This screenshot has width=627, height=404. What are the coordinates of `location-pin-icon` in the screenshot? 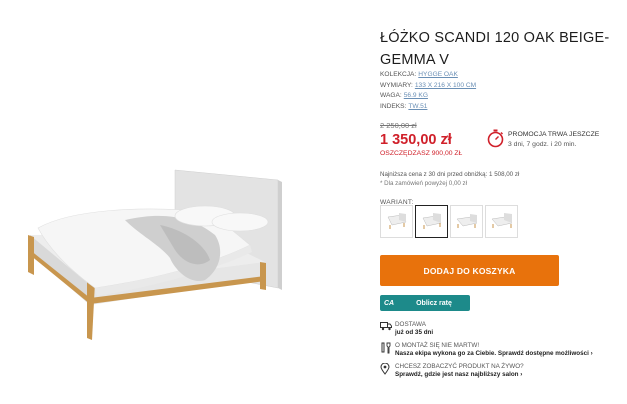 It's located at (385, 369).